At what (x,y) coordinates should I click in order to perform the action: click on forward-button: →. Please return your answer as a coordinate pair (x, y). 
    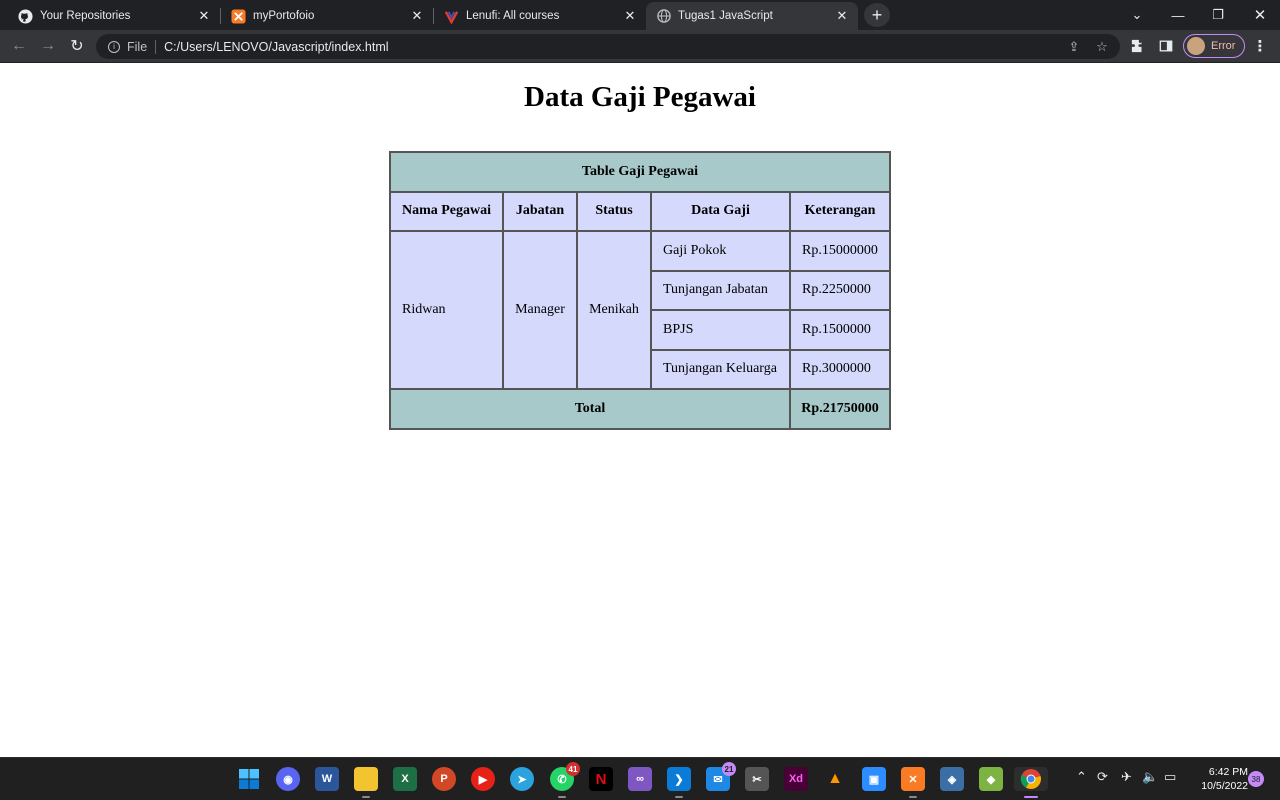
    Looking at the image, I should click on (48, 46).